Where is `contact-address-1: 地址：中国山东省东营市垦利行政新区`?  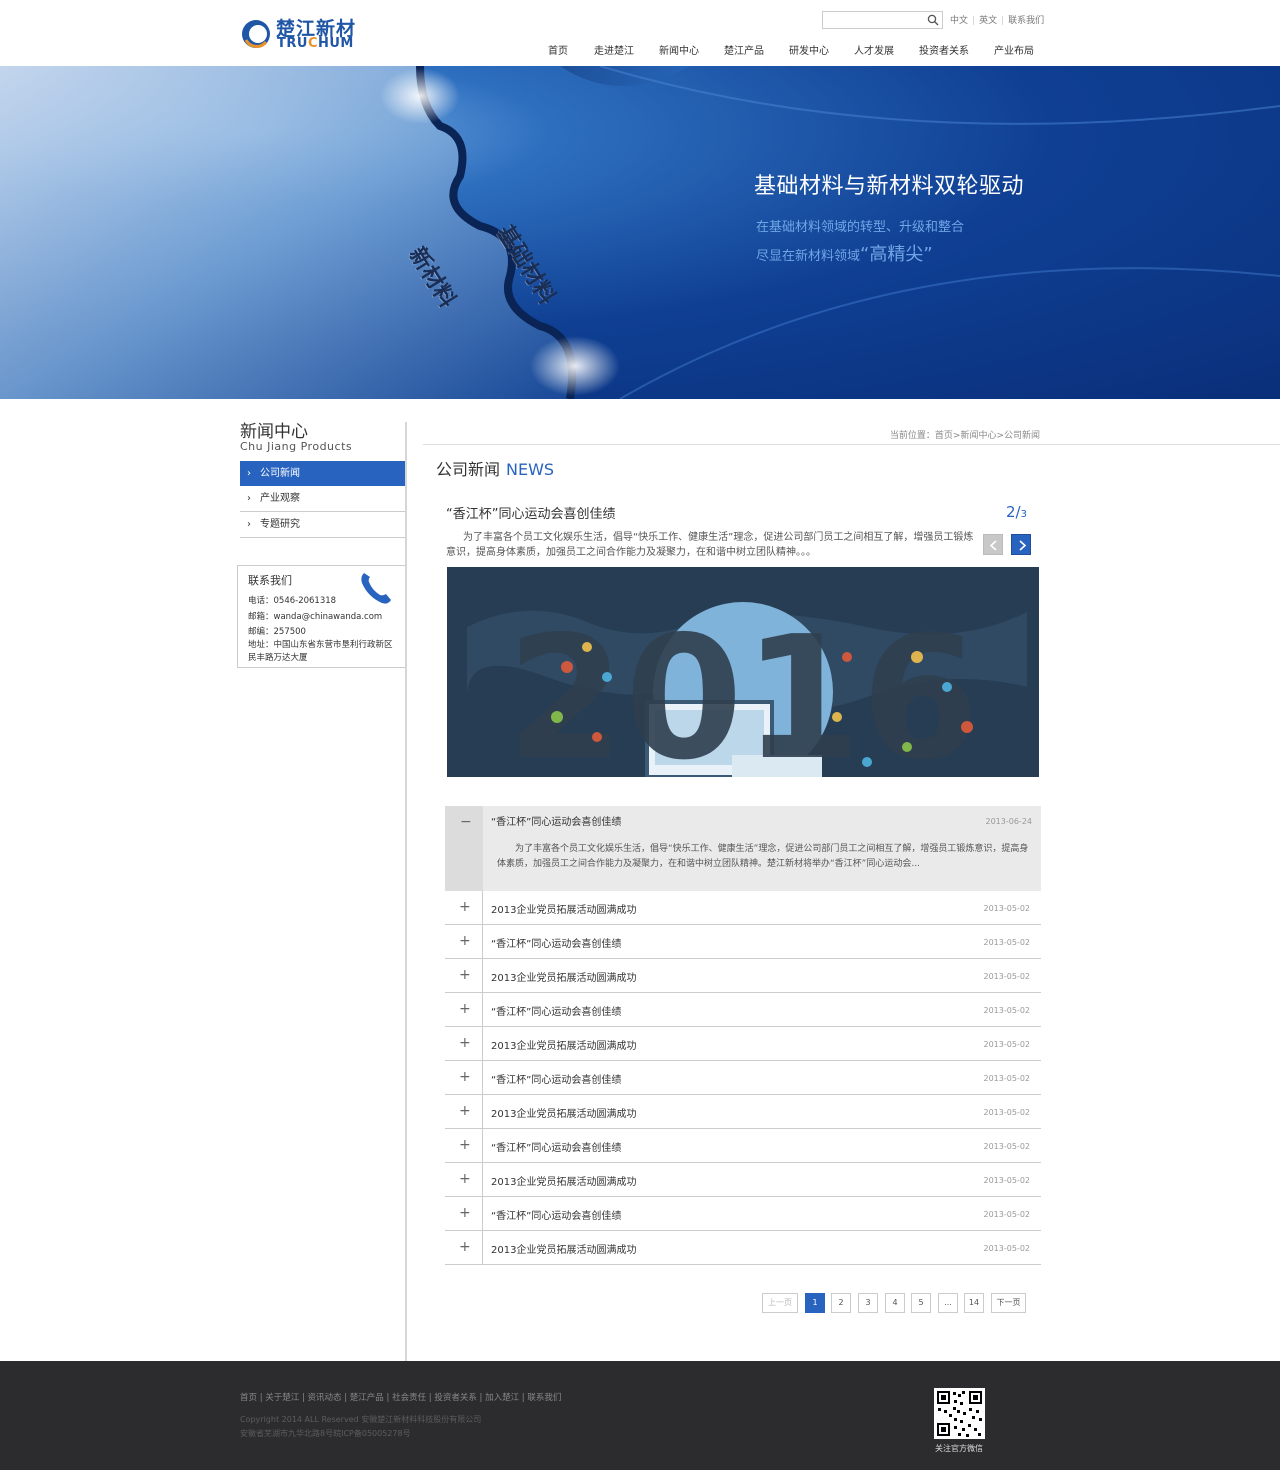 contact-address-1: 地址：中国山东省东营市垦利行政新区 is located at coordinates (320, 645).